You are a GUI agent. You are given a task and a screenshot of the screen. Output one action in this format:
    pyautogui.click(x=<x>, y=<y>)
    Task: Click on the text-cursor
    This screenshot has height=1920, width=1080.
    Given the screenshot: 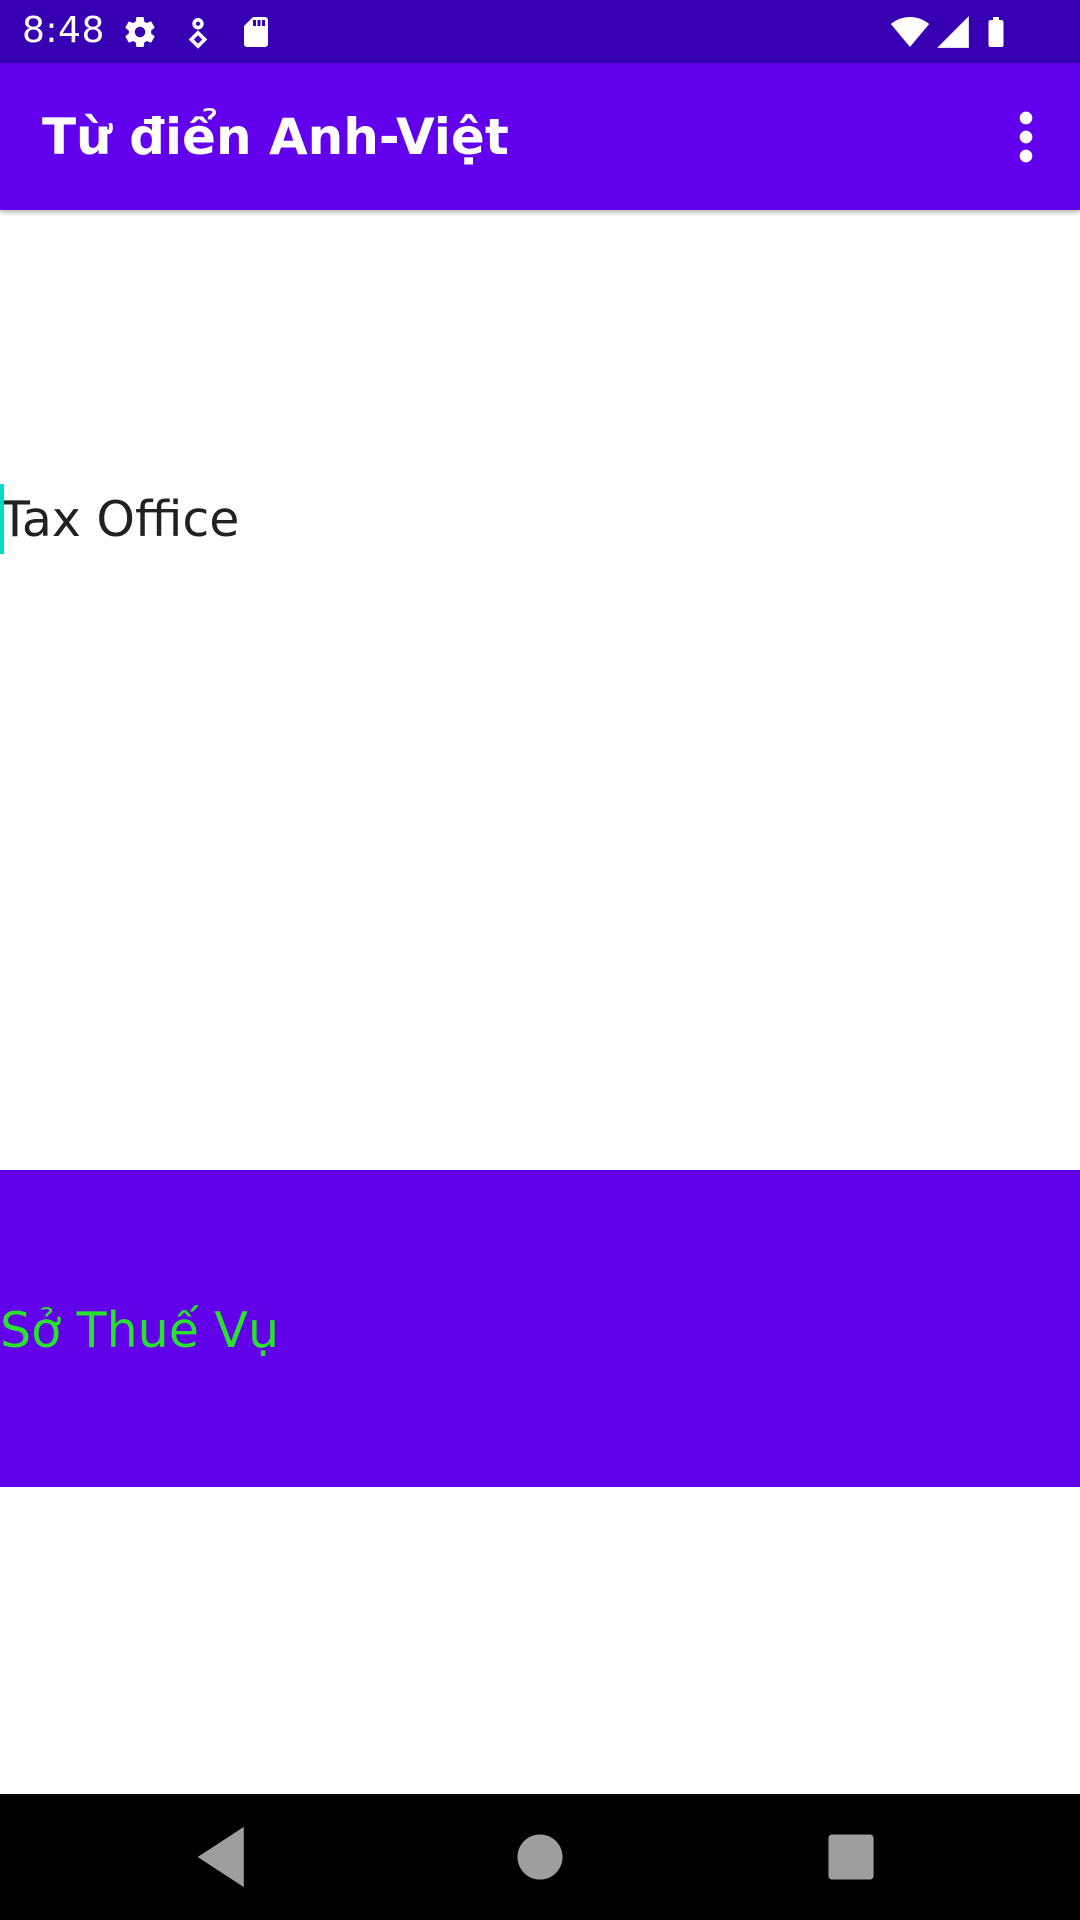 What is the action you would take?
    pyautogui.click(x=2, y=519)
    